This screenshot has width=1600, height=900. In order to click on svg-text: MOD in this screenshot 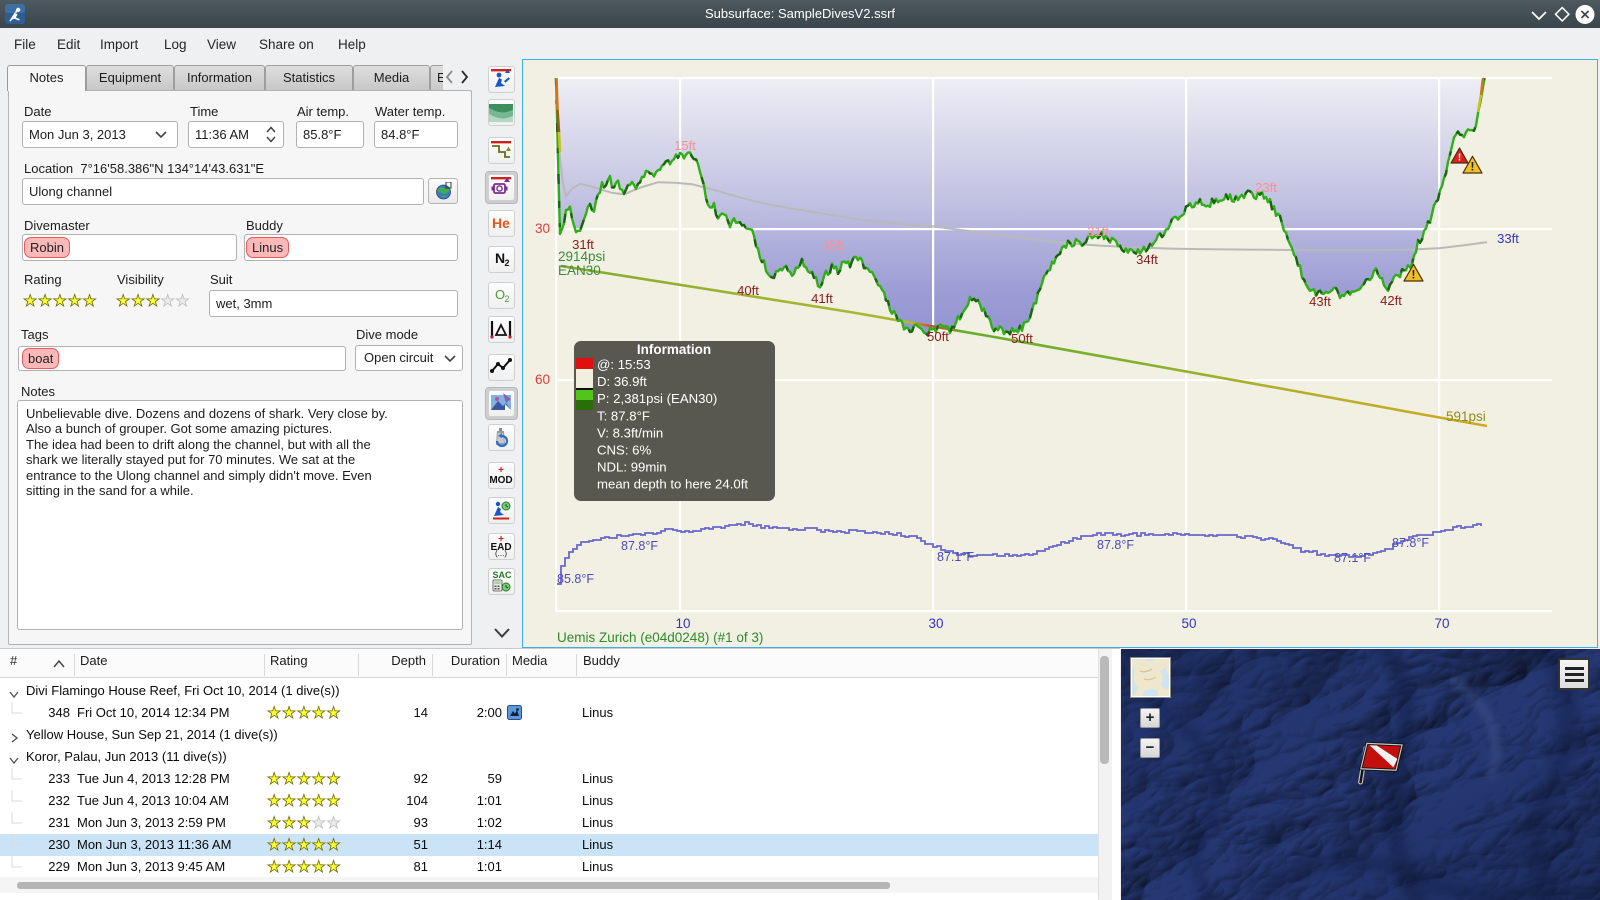, I will do `click(500, 480)`.